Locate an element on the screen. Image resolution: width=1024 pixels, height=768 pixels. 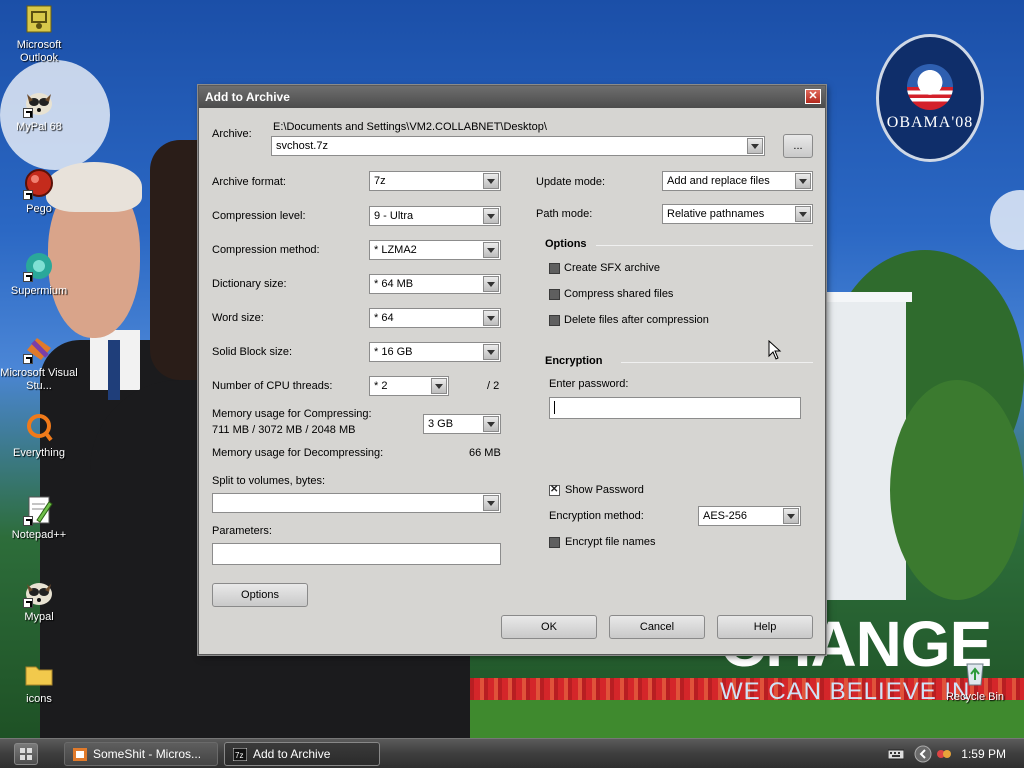
mypal-icon is located at coordinates (39, 102).